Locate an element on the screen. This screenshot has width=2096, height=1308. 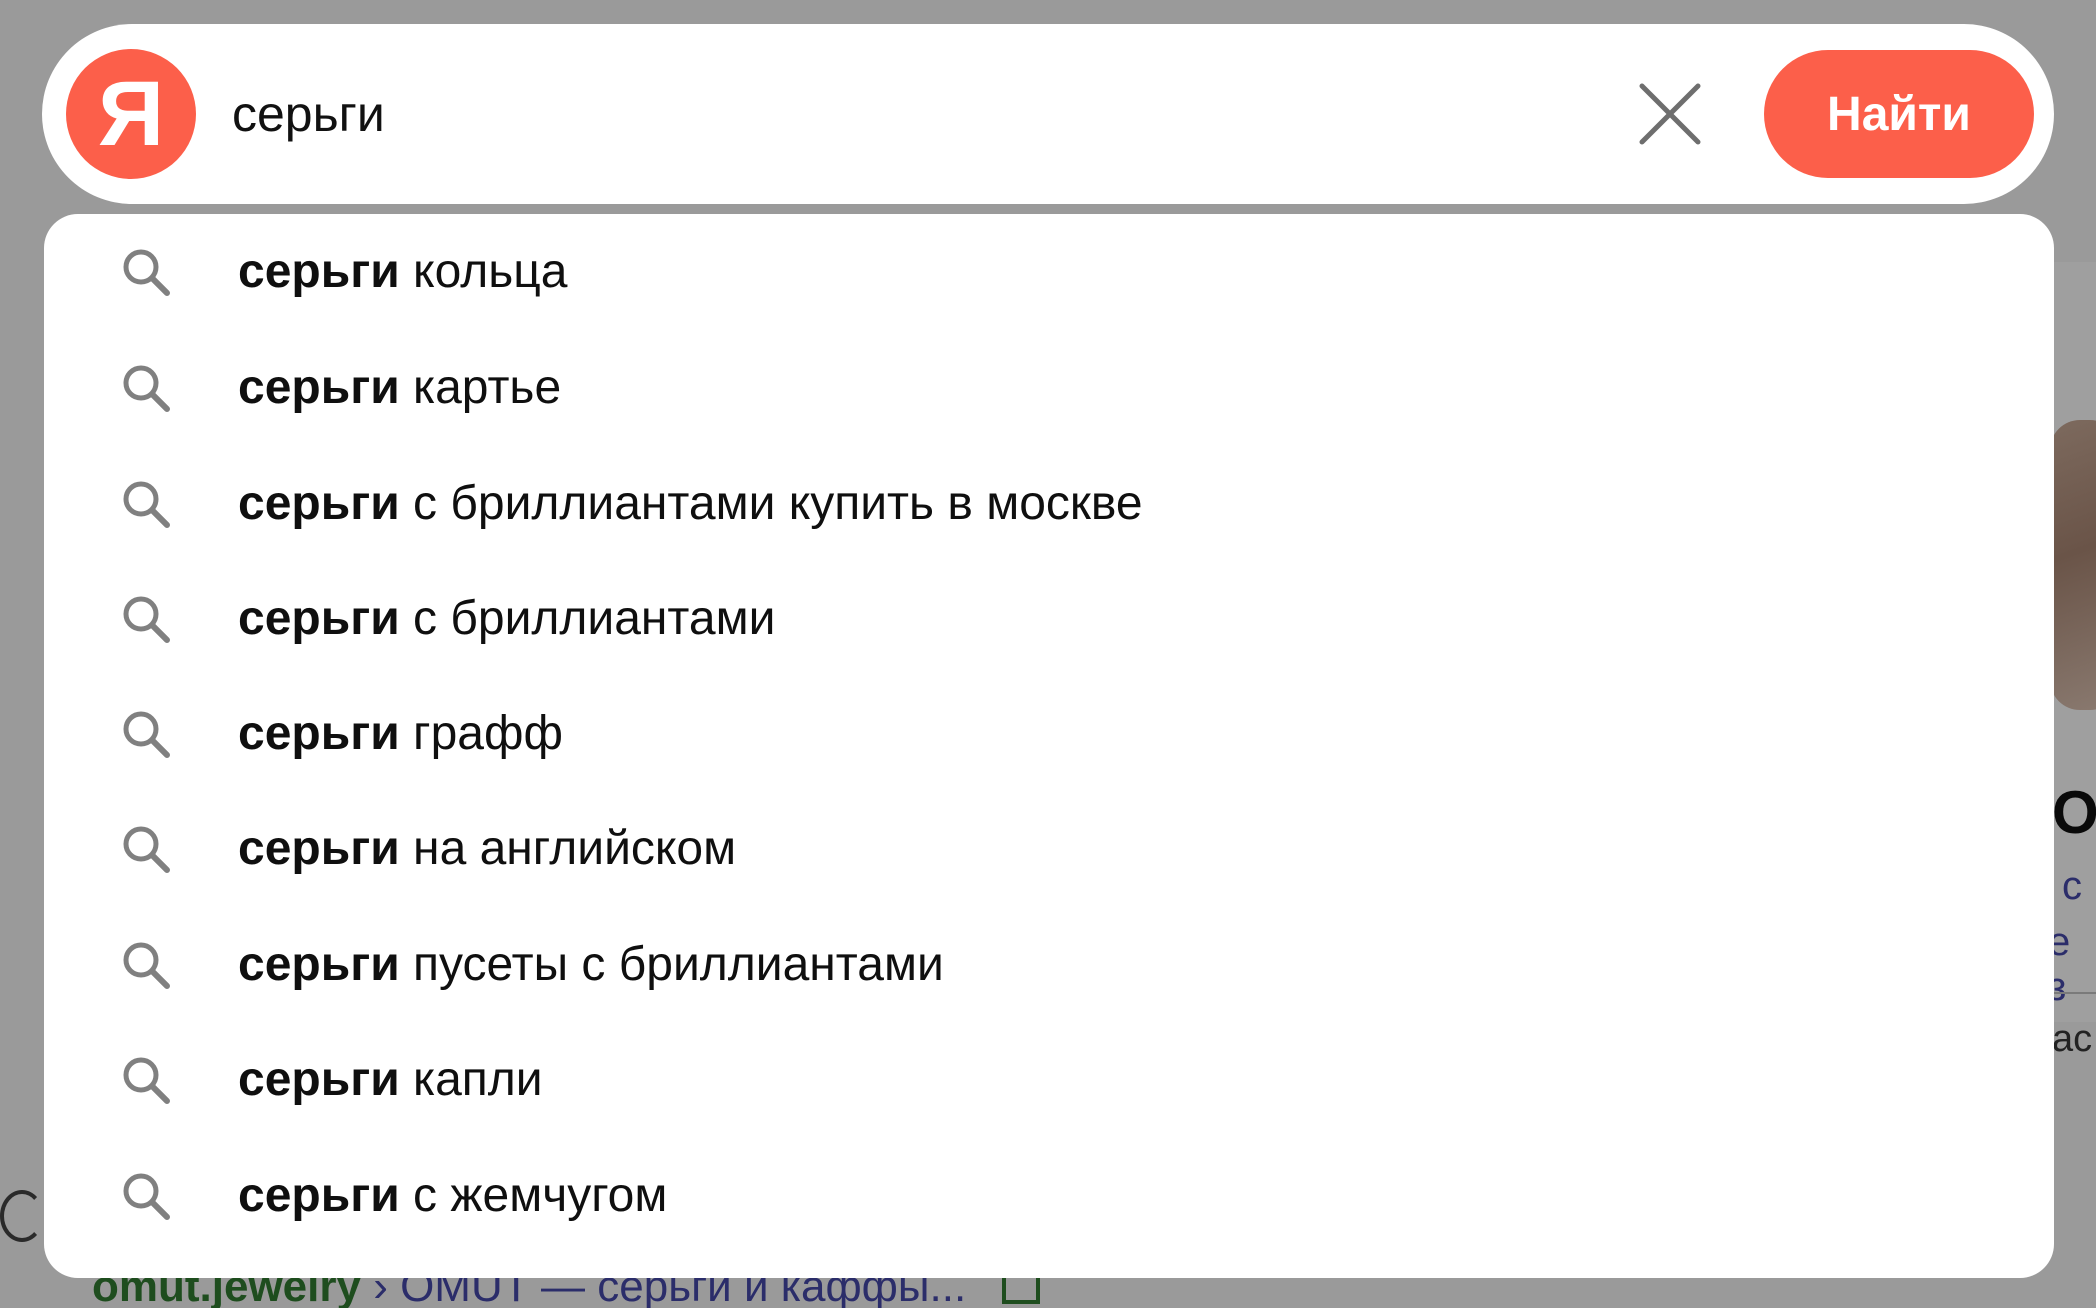
suggestion-item: серьги графф is located at coordinates (1049, 734).